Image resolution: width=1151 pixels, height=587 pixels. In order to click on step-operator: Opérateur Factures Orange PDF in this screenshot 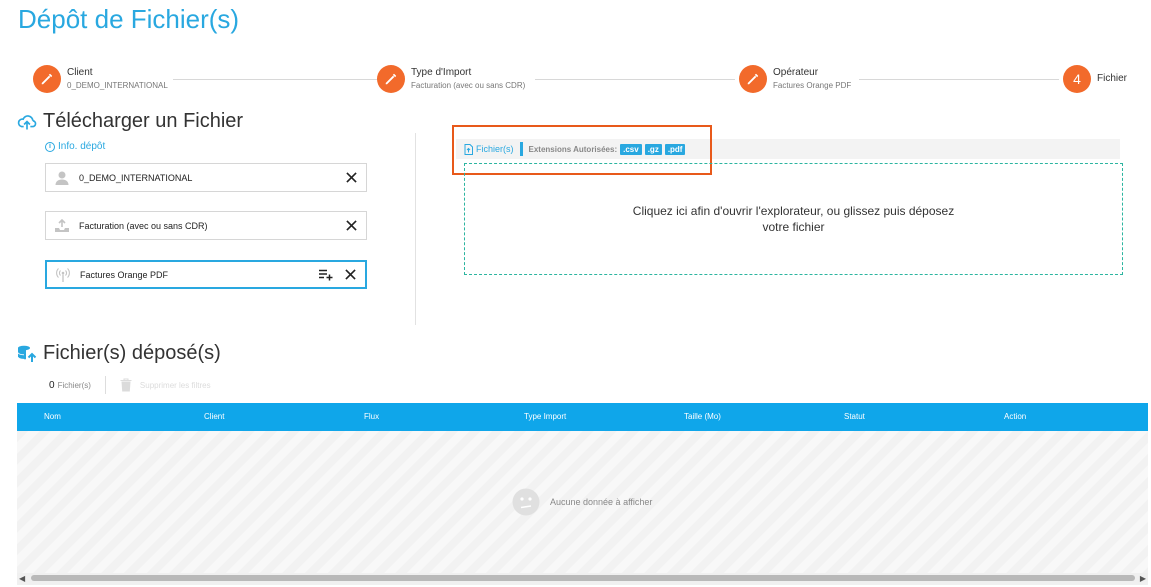, I will do `click(795, 79)`.